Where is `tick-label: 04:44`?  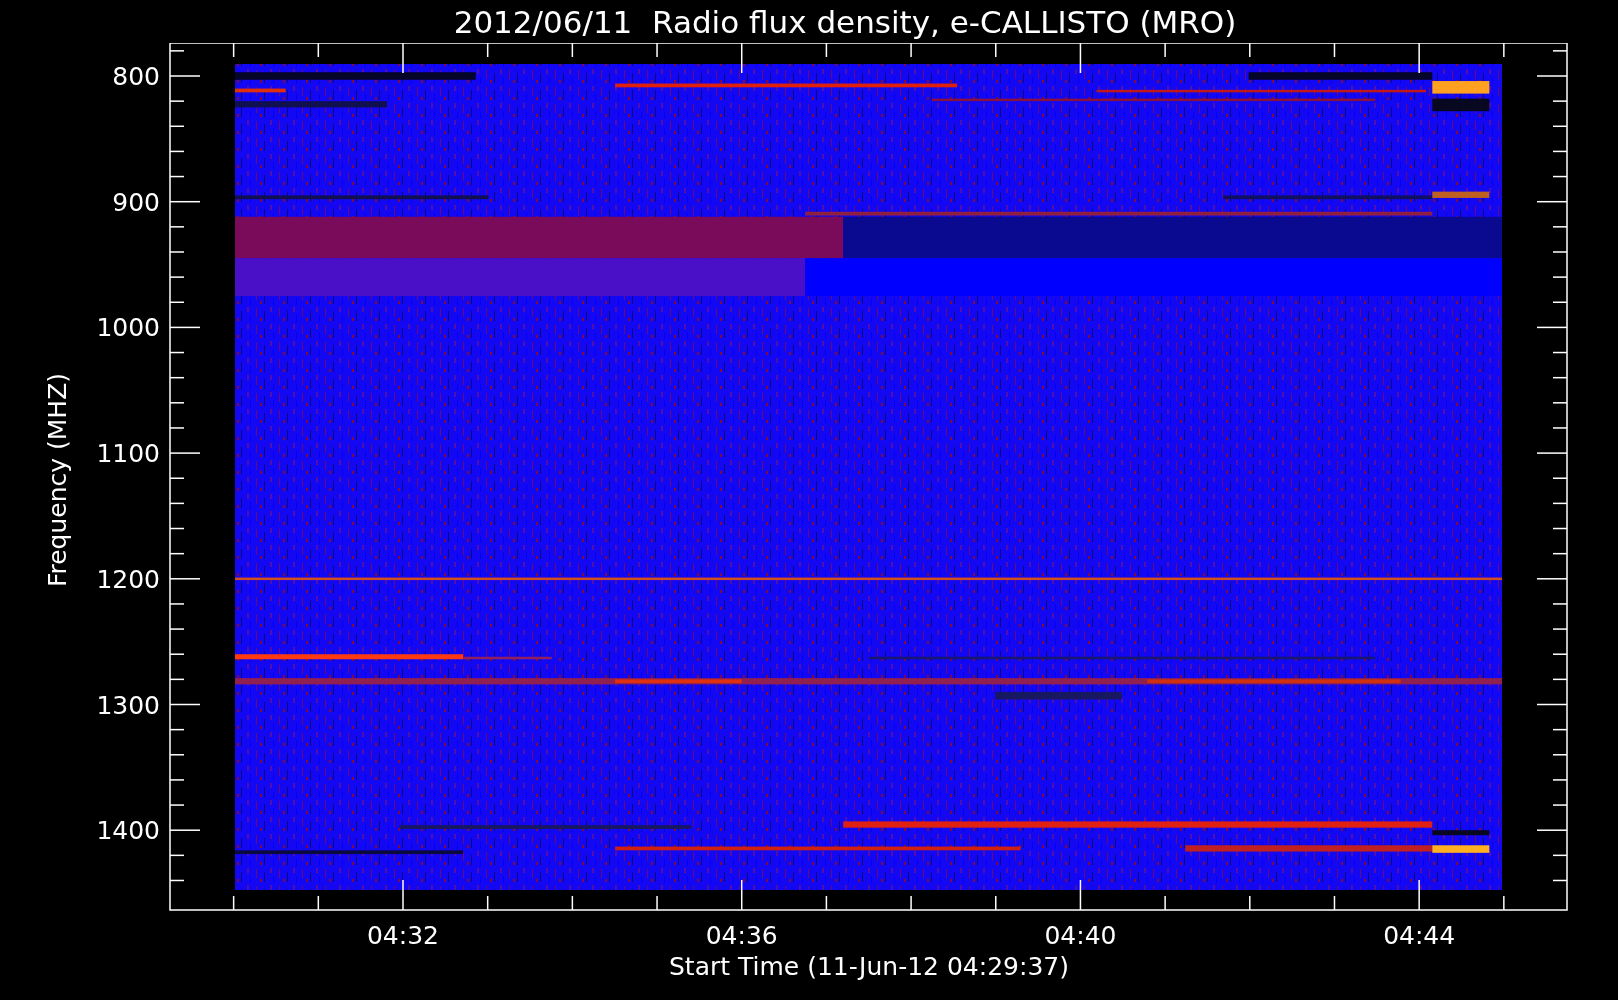 tick-label: 04:44 is located at coordinates (1419, 935).